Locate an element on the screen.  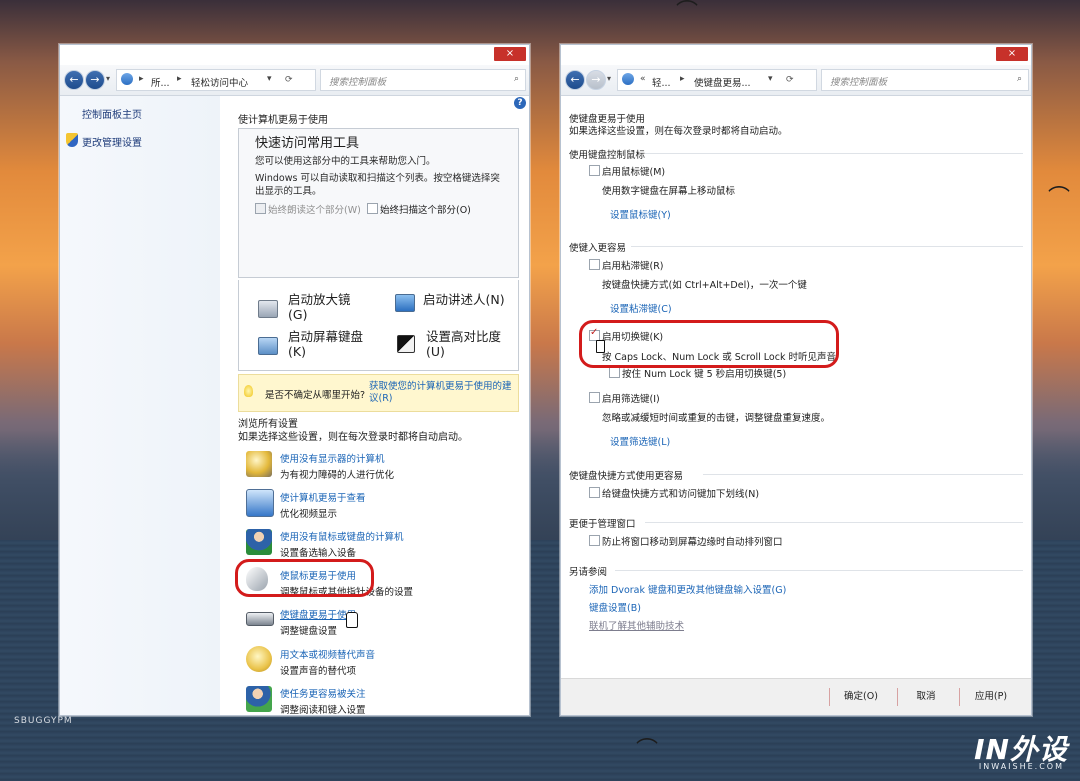
sidebar-control-panel-home: 控制面板主页 is located at coordinates (112, 113).